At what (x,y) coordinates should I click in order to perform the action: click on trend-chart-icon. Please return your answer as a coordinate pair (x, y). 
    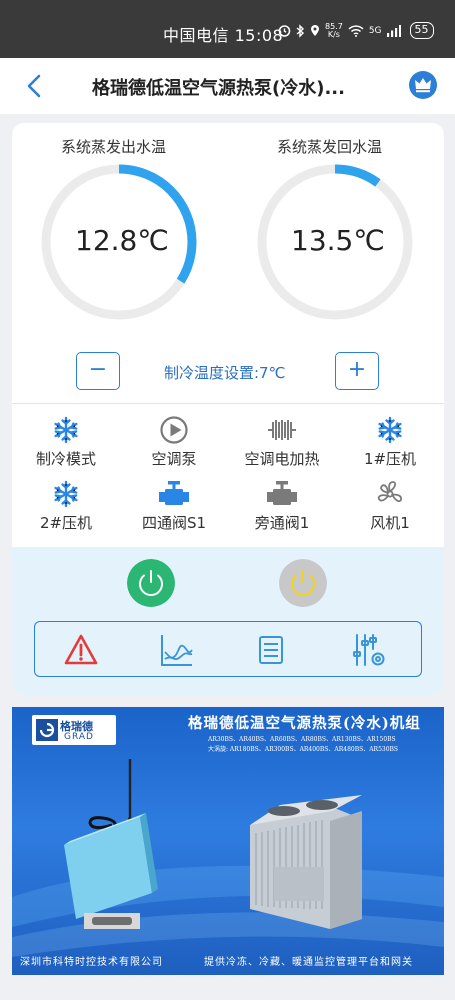
    Looking at the image, I should click on (177, 650).